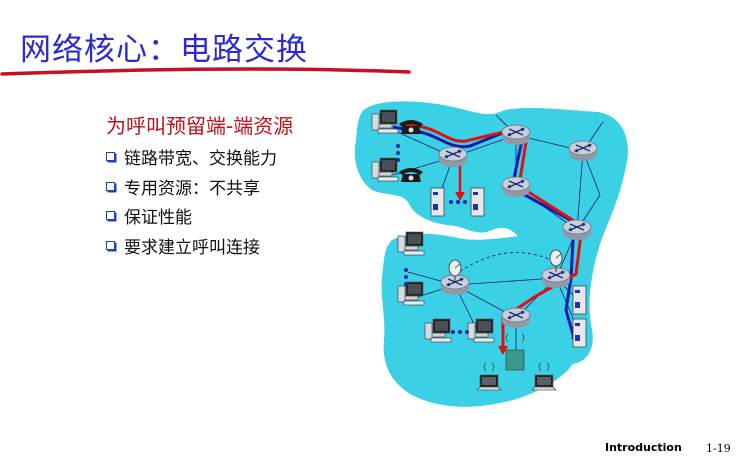 This screenshot has width=741, height=460. What do you see at coordinates (643, 447) in the screenshot?
I see `footer-chapter-label: Introduction` at bounding box center [643, 447].